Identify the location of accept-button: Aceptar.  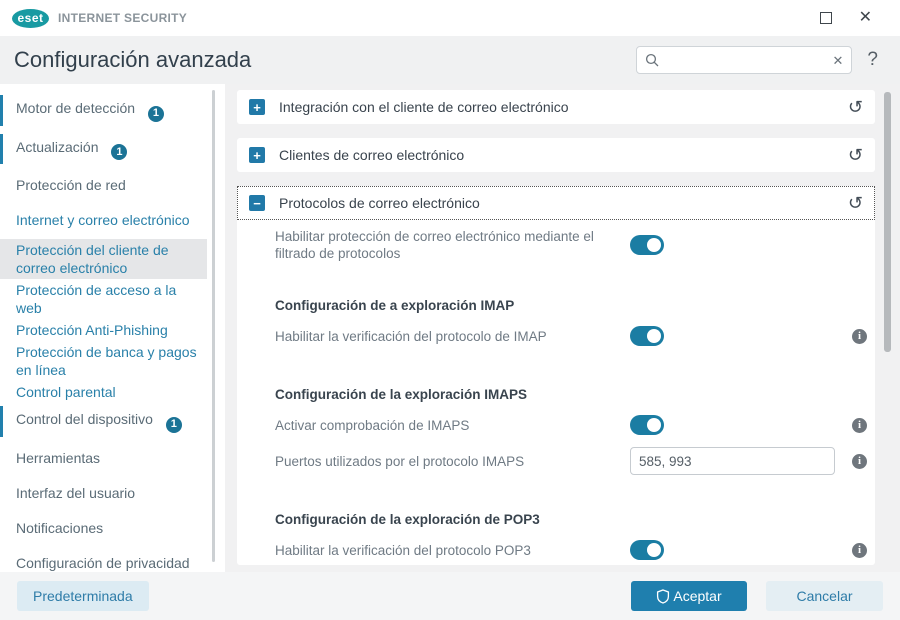
(689, 596).